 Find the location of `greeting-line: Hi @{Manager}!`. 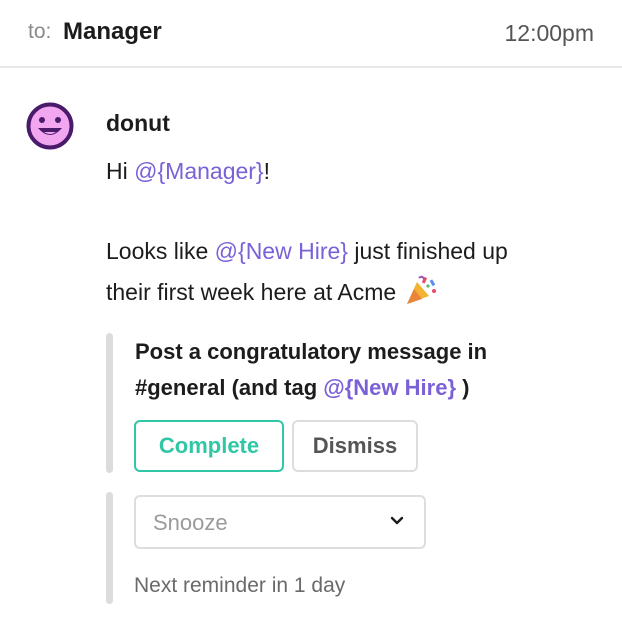

greeting-line: Hi @{Manager}! is located at coordinates (188, 171).